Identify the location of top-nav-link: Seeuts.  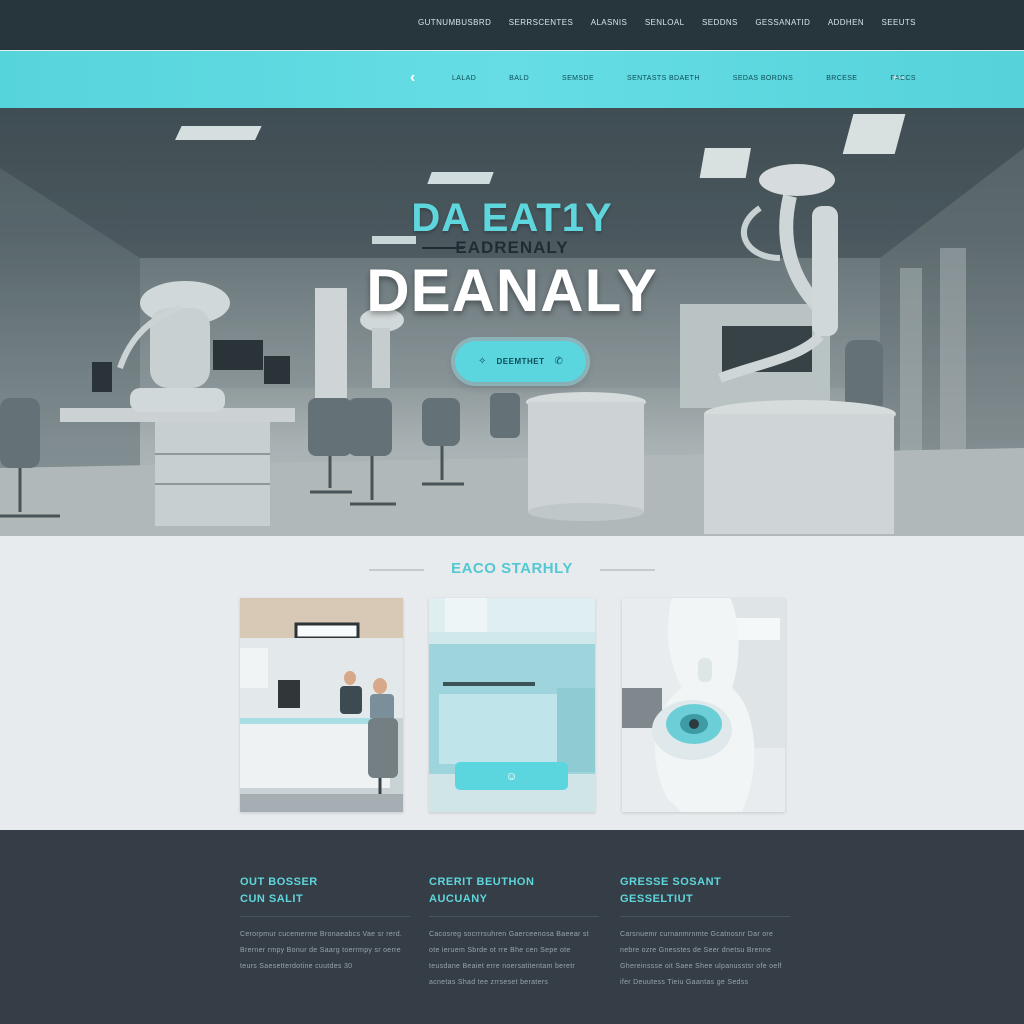
(899, 22).